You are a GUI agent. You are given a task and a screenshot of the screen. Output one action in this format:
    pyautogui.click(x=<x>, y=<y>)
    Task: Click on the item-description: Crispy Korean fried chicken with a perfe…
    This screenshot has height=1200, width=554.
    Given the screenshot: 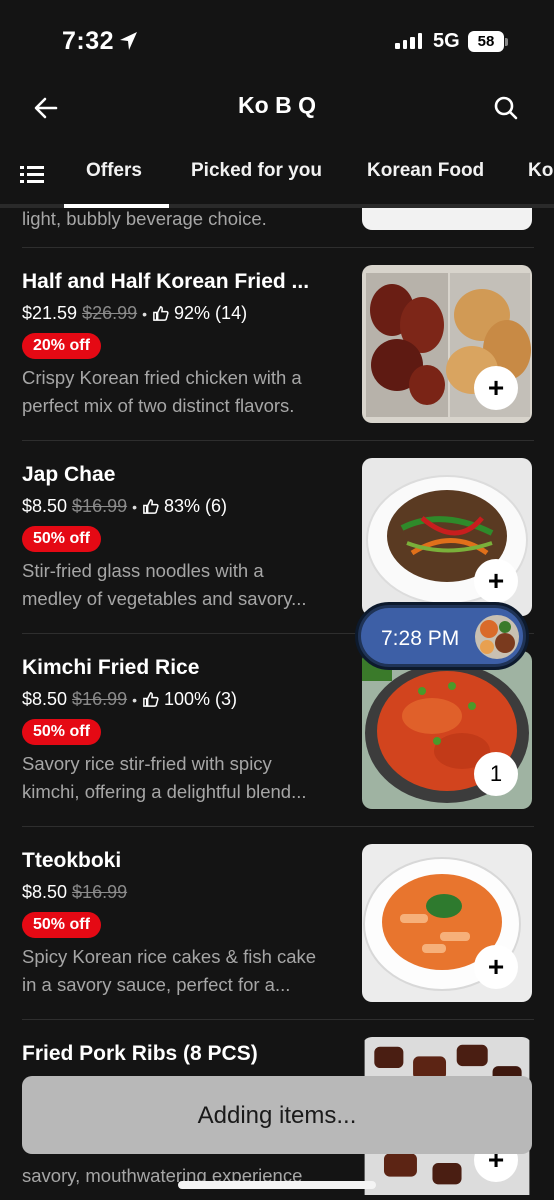 What is the action you would take?
    pyautogui.click(x=162, y=391)
    